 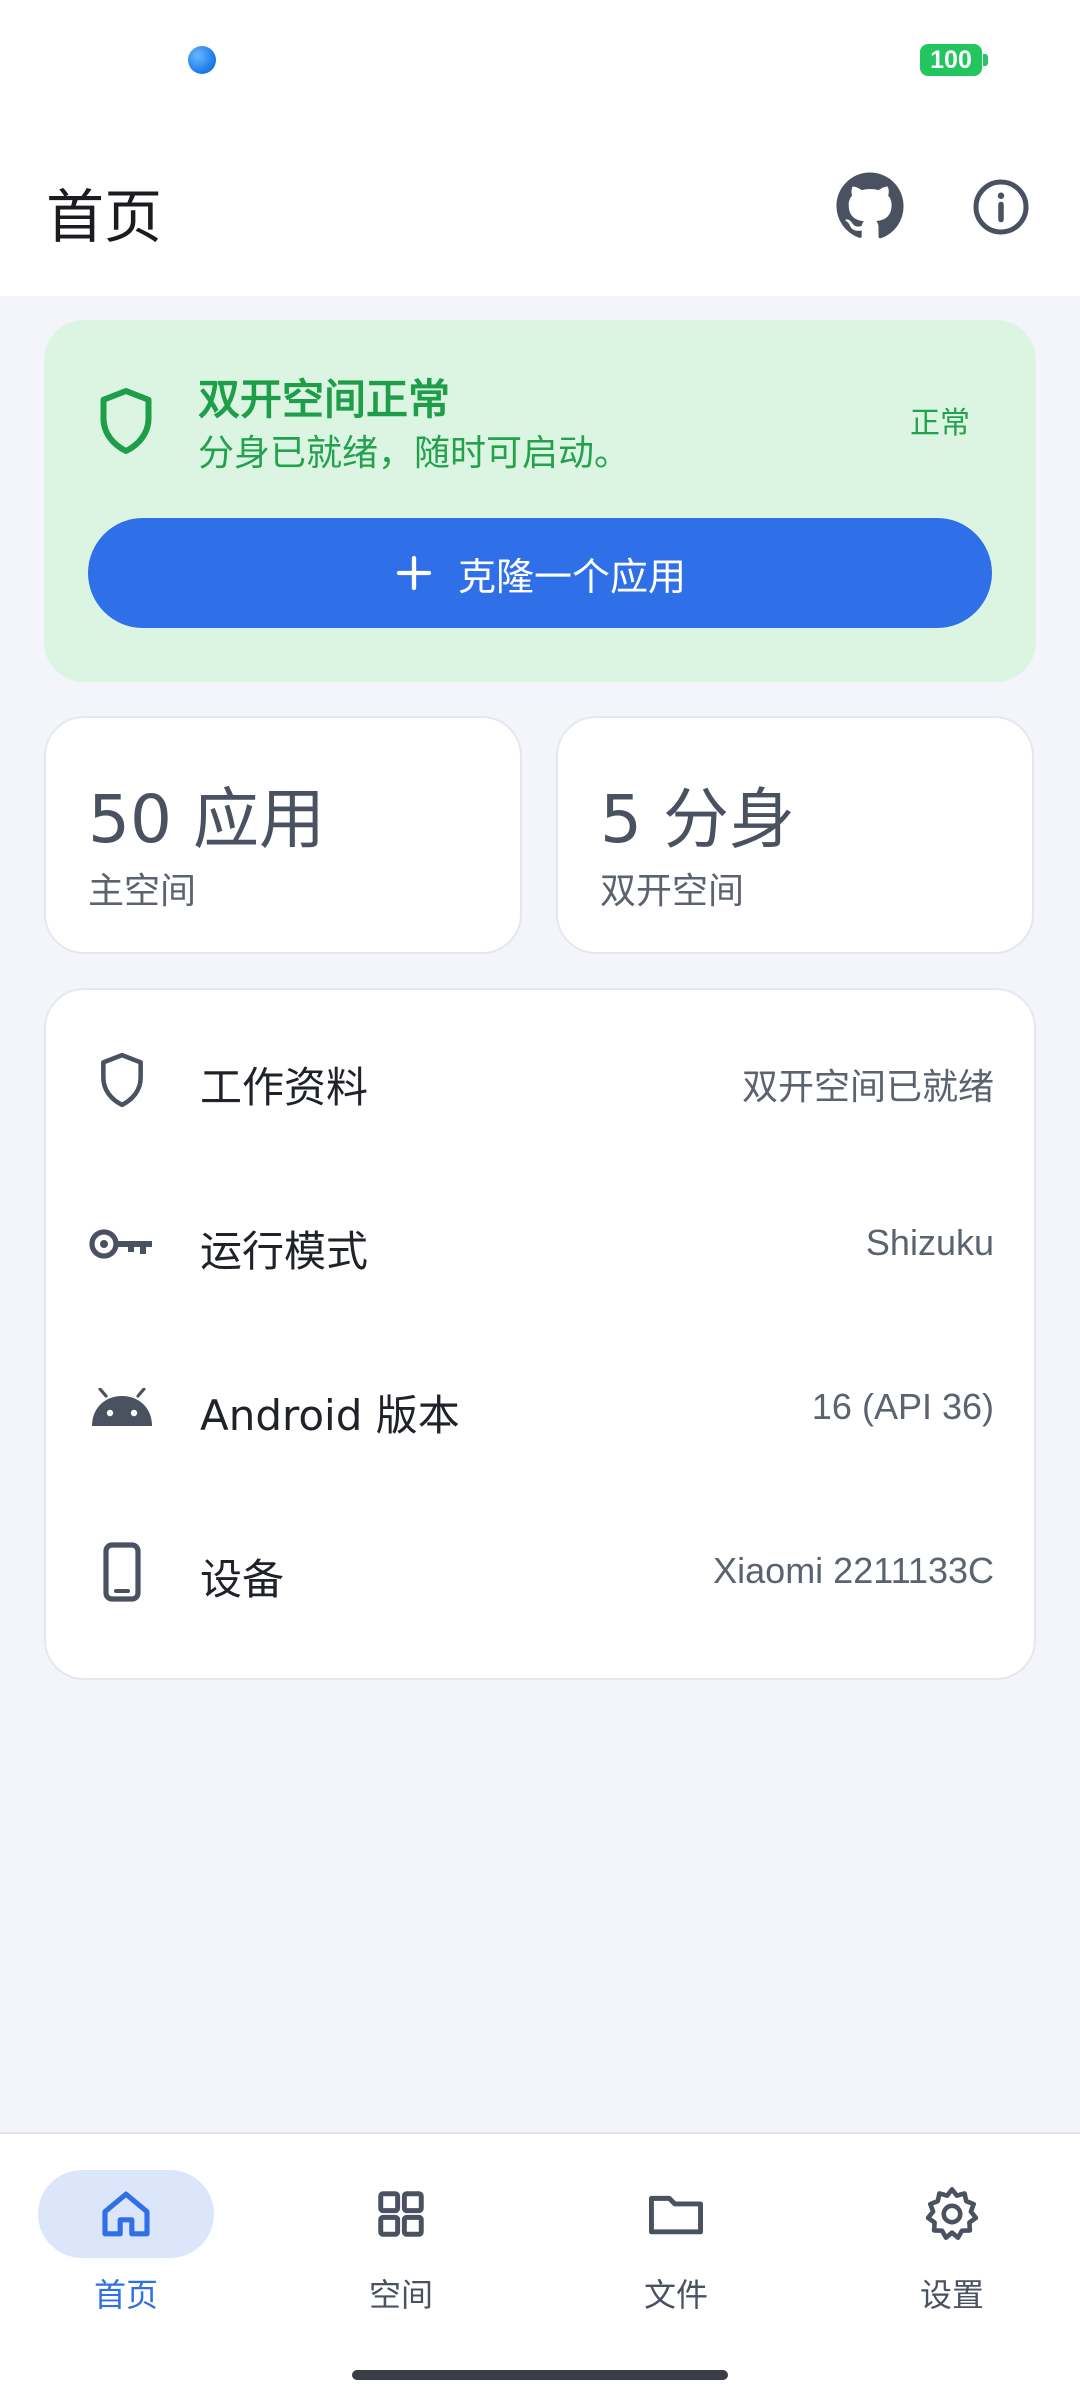 What do you see at coordinates (324, 399) in the screenshot?
I see `status-title: 双开空间正常` at bounding box center [324, 399].